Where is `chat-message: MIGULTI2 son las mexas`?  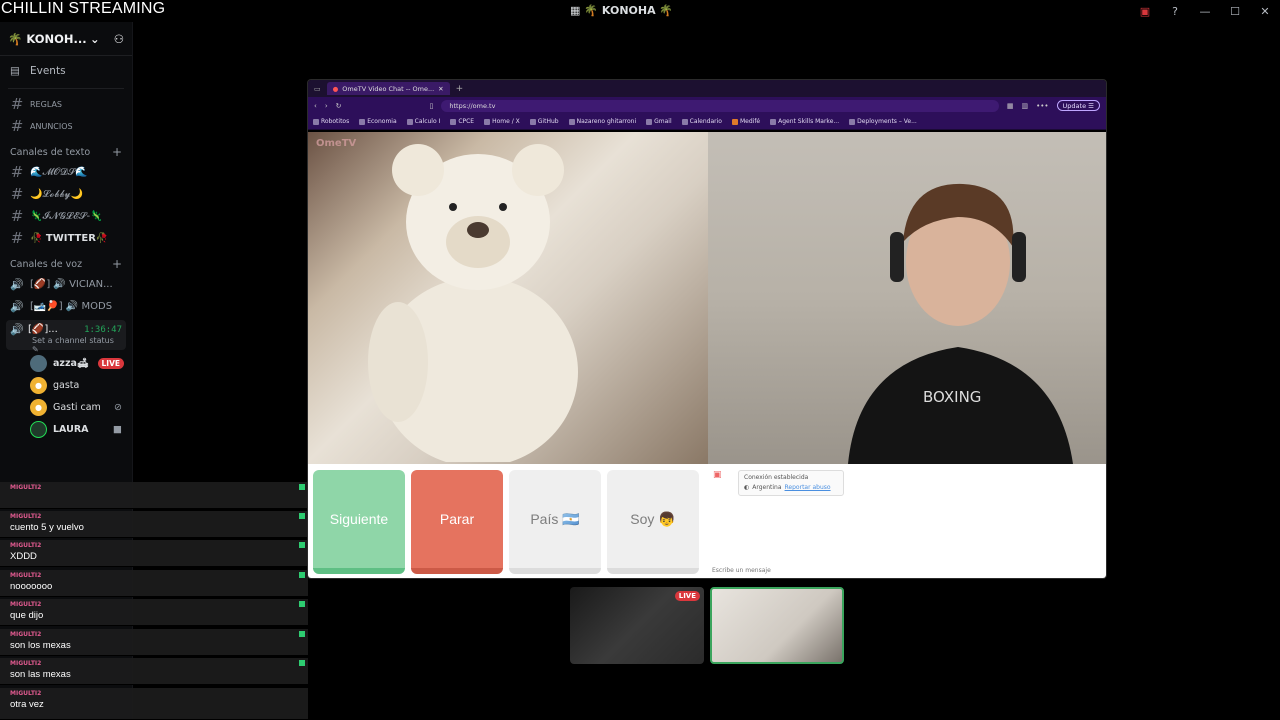
chat-message: MIGULTI2 son las mexas is located at coordinates (154, 671).